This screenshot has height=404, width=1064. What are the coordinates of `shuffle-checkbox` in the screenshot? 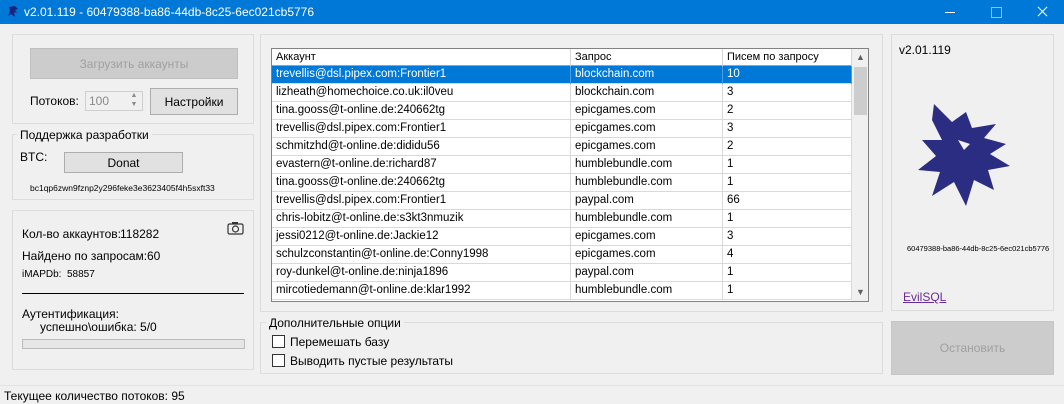 It's located at (278, 341).